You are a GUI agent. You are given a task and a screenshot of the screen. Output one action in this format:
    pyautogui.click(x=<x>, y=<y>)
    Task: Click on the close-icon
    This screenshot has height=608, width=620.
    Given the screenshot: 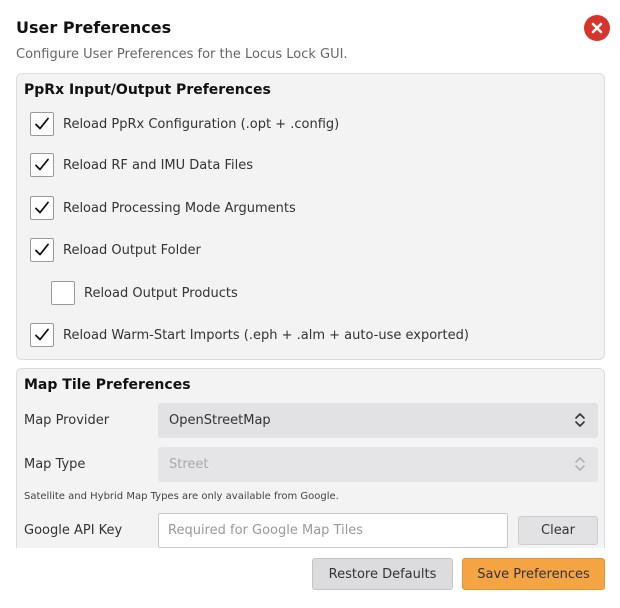 What is the action you would take?
    pyautogui.click(x=597, y=28)
    